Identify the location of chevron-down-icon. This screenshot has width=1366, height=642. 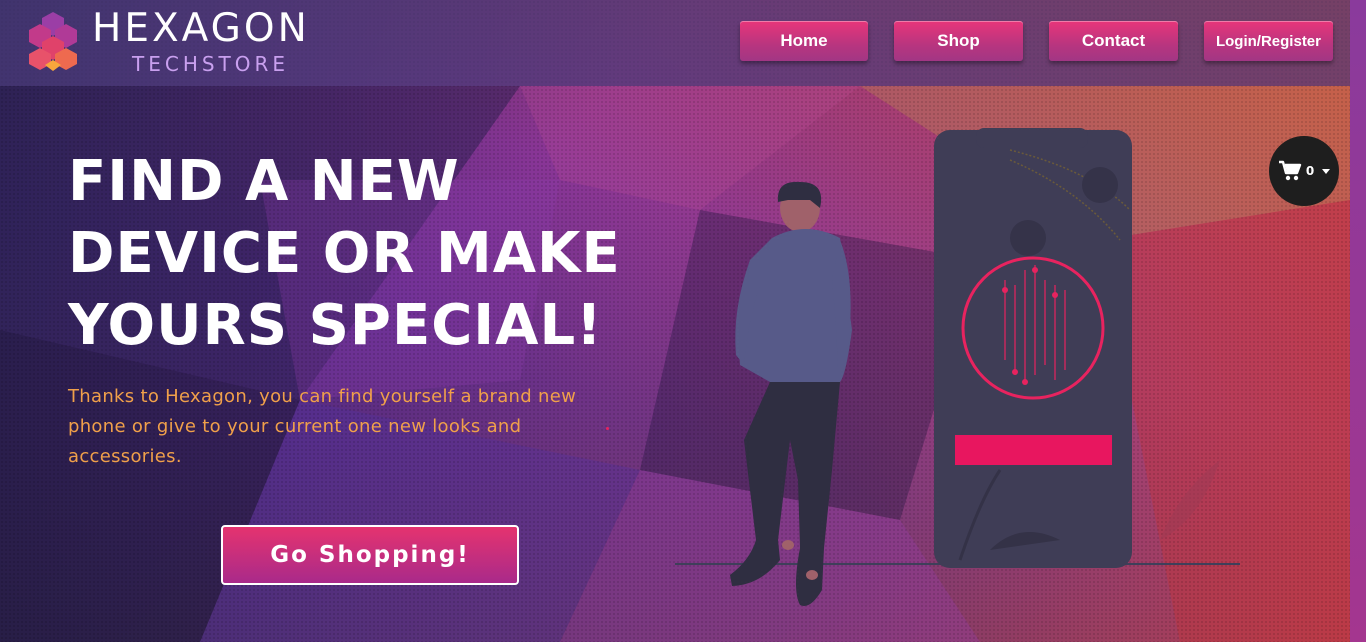
(1326, 171).